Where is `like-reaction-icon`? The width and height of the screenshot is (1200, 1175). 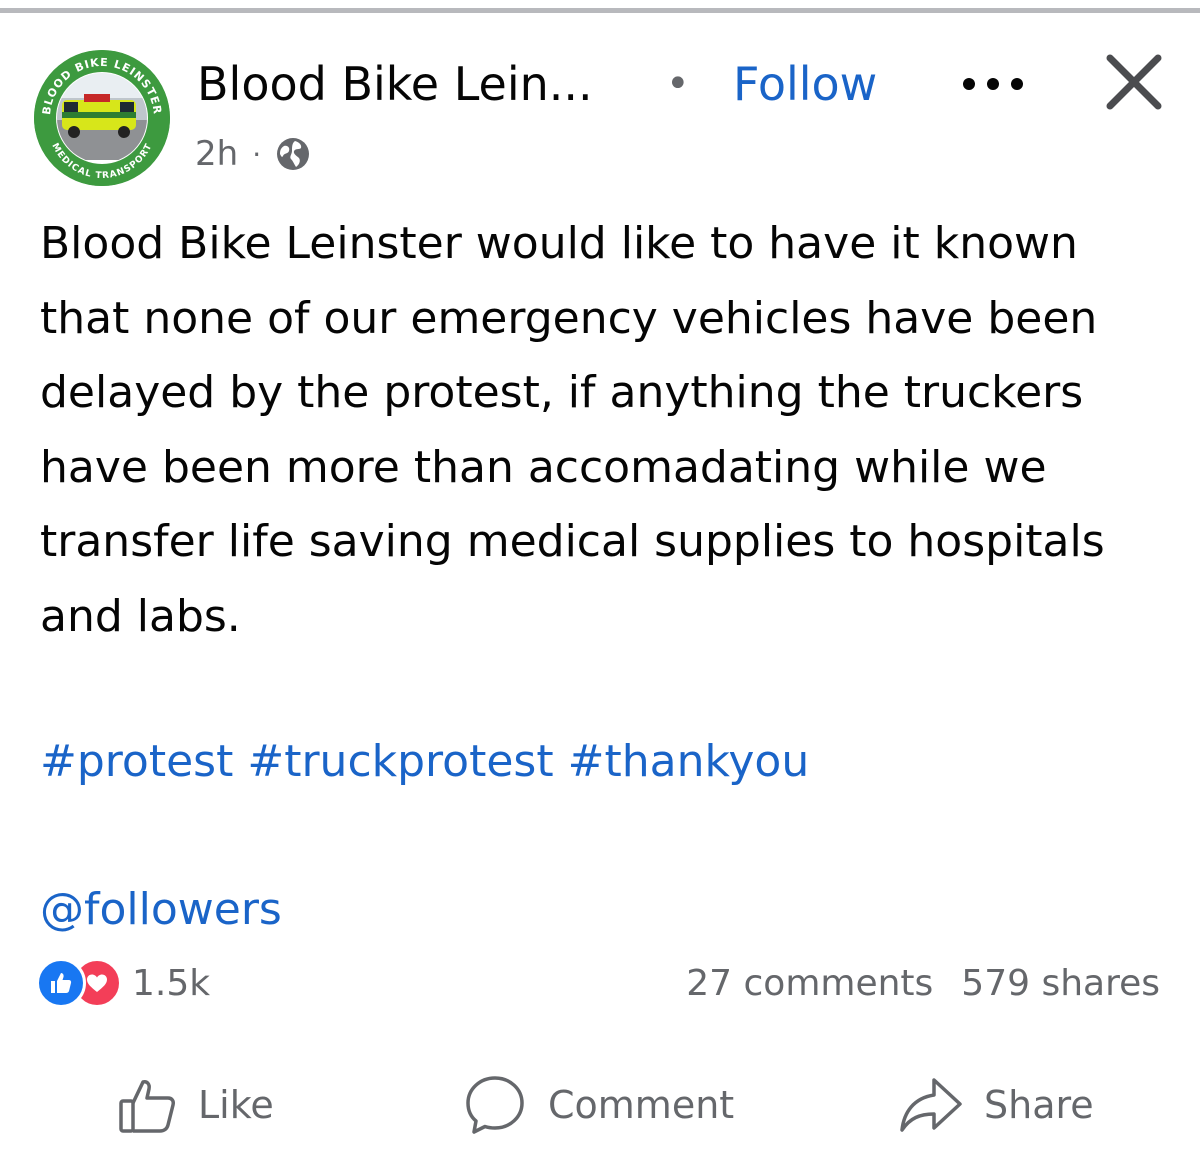 like-reaction-icon is located at coordinates (61, 983).